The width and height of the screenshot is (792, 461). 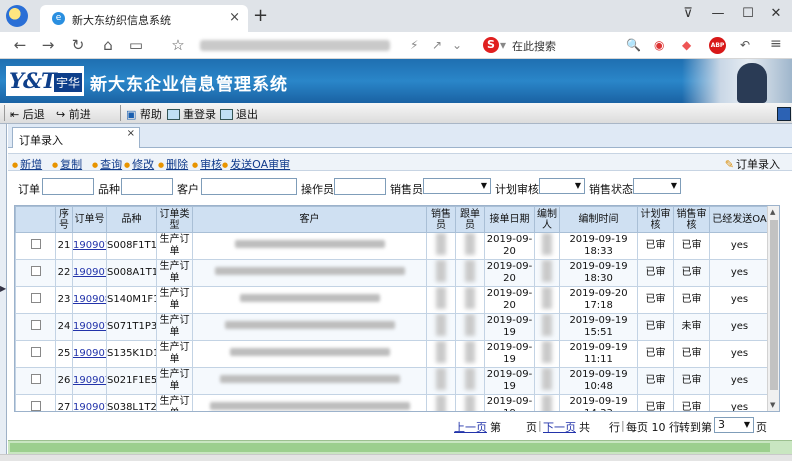 What do you see at coordinates (144, 114) in the screenshot?
I see `help-button: ▣ 帮助` at bounding box center [144, 114].